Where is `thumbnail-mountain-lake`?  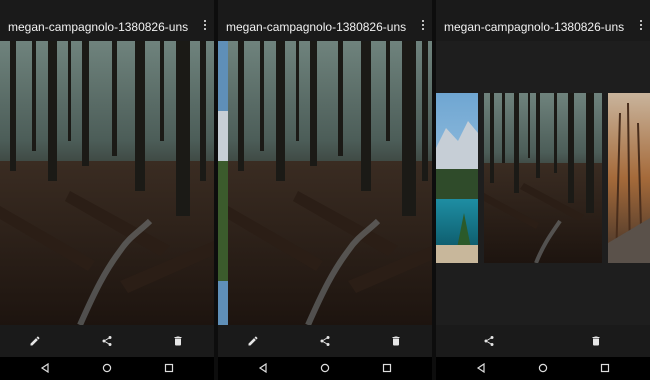 thumbnail-mountain-lake is located at coordinates (457, 178).